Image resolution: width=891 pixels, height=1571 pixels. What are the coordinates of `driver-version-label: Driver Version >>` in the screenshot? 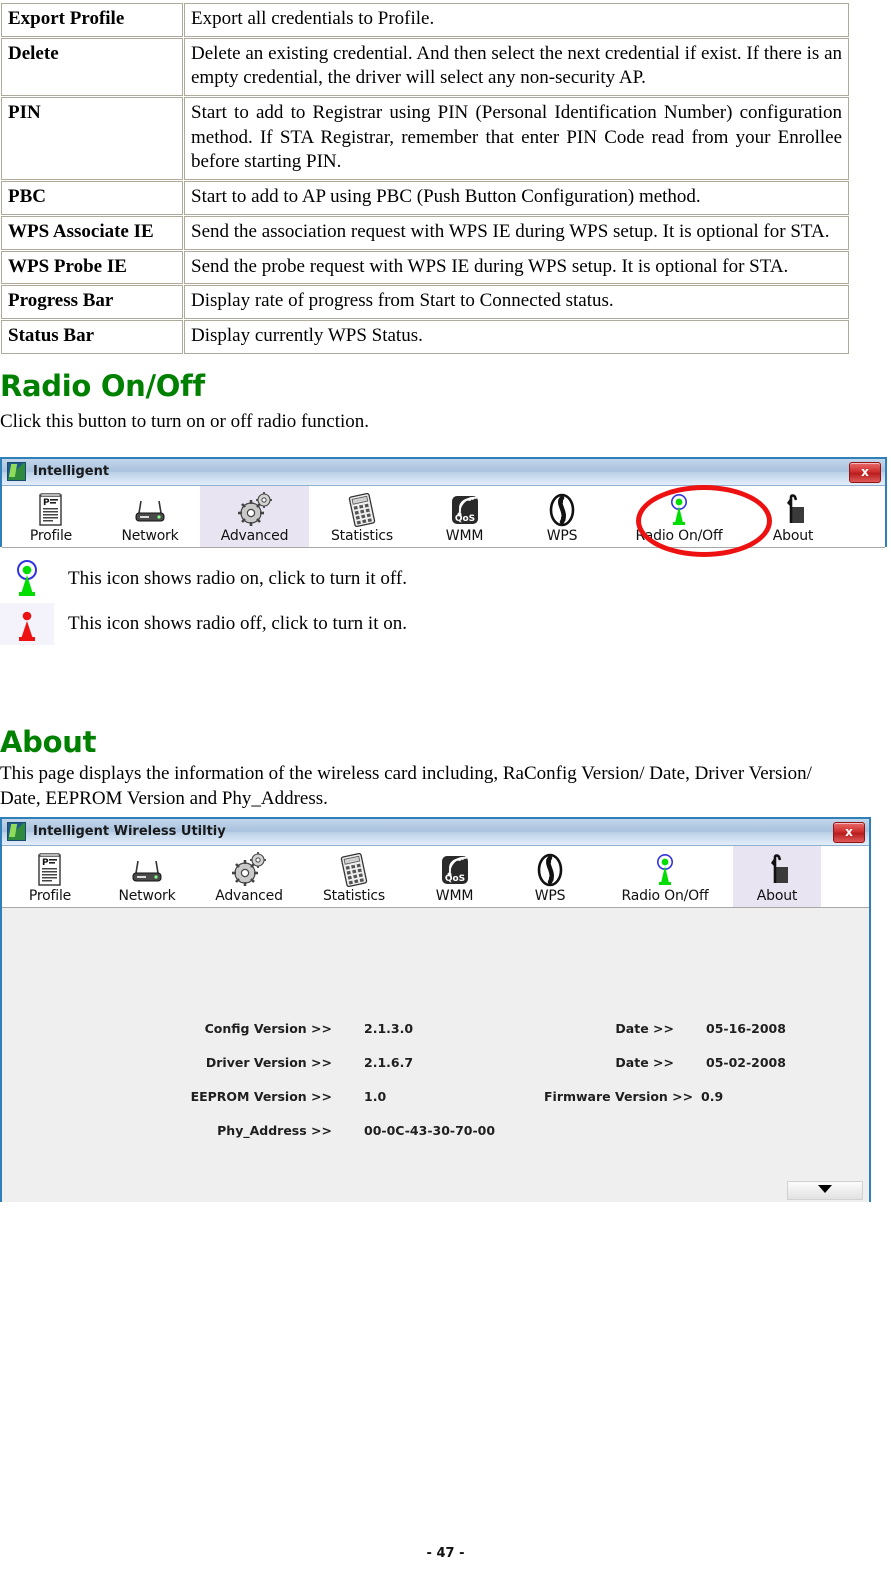 It's located at (268, 1063).